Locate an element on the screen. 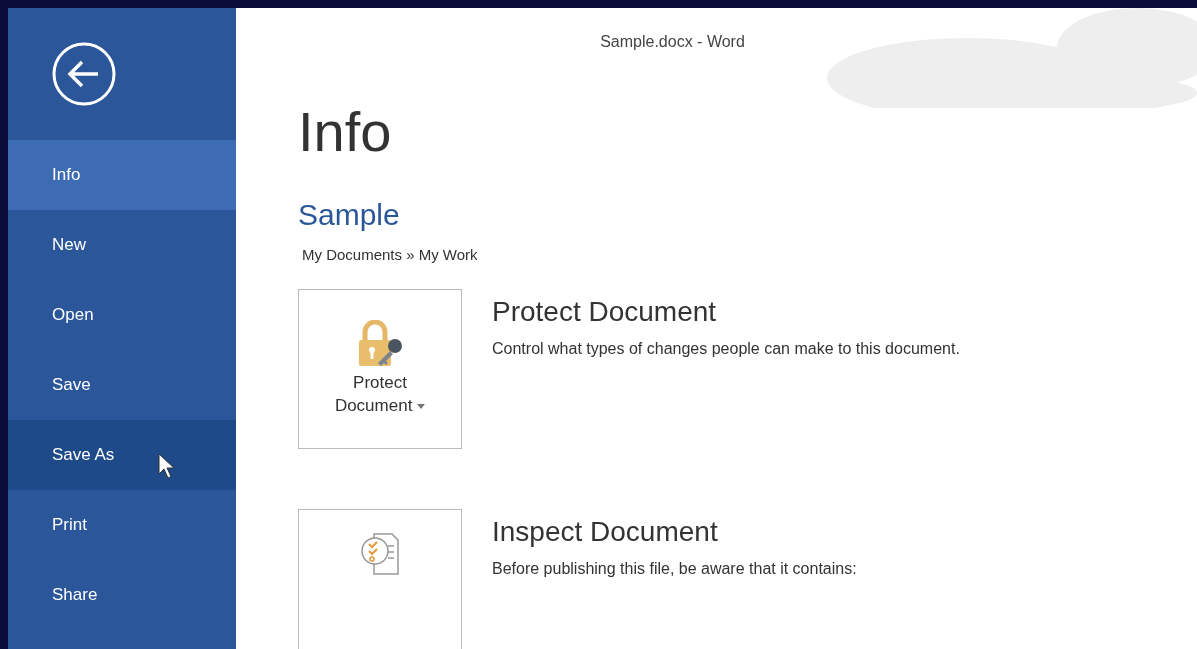  section-description: Before publishing this file, be aware that it contains: is located at coordinates (674, 569).